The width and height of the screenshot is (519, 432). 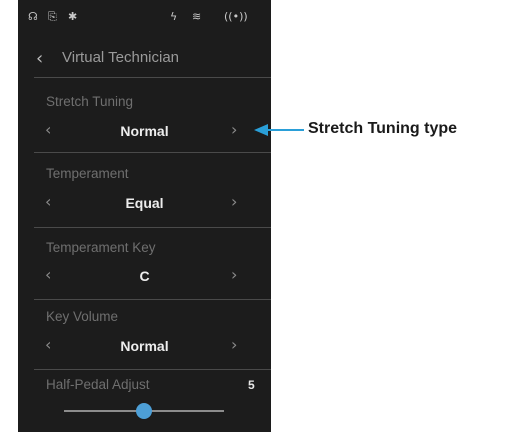 I want to click on setting-label: Temperament, so click(x=87, y=173).